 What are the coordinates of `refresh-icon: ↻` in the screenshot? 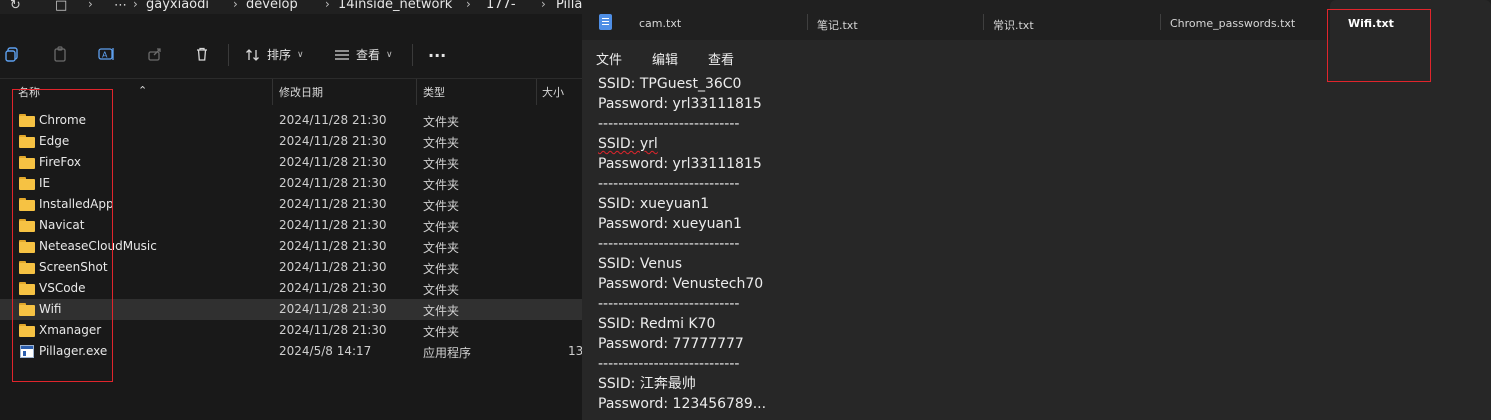 It's located at (15, 6).